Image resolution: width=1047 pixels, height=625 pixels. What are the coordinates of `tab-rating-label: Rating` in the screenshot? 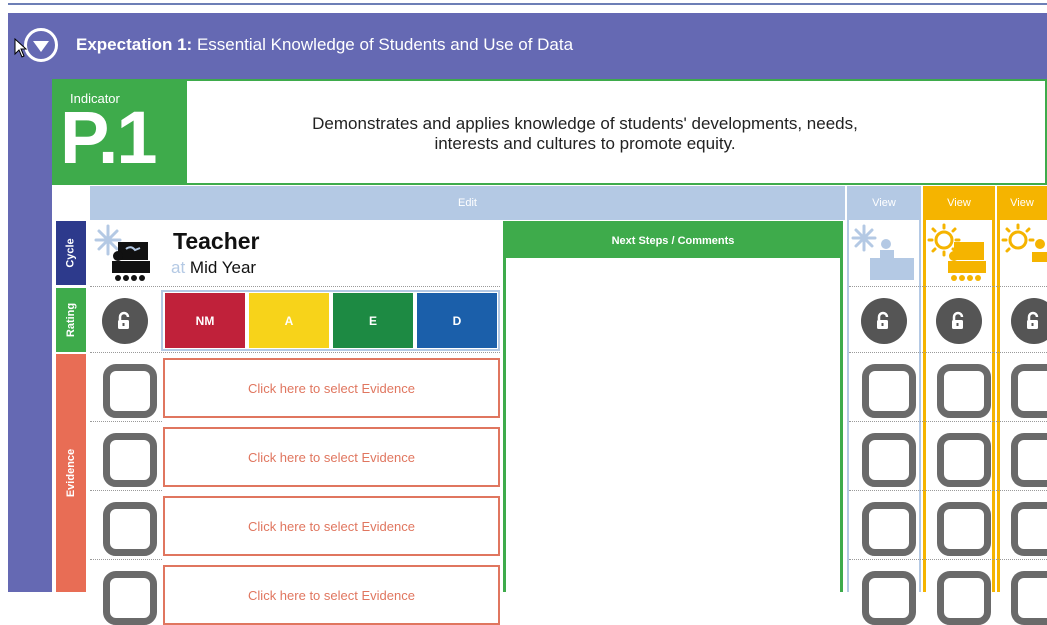 It's located at (71, 320).